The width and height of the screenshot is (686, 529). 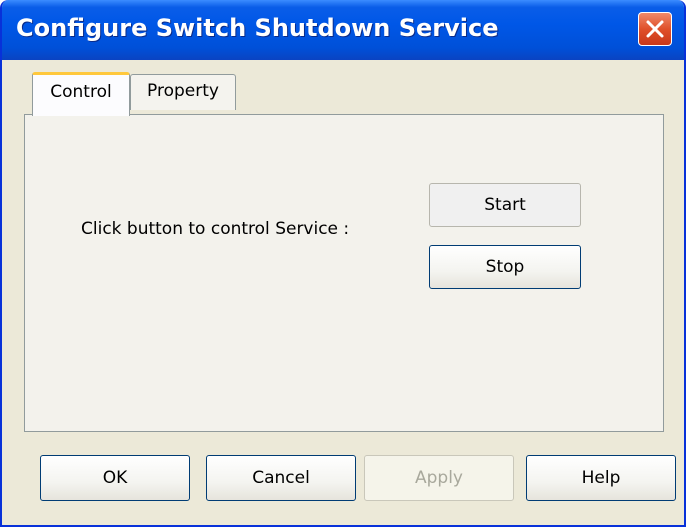 What do you see at coordinates (281, 478) in the screenshot?
I see `cancel-button: Cancel` at bounding box center [281, 478].